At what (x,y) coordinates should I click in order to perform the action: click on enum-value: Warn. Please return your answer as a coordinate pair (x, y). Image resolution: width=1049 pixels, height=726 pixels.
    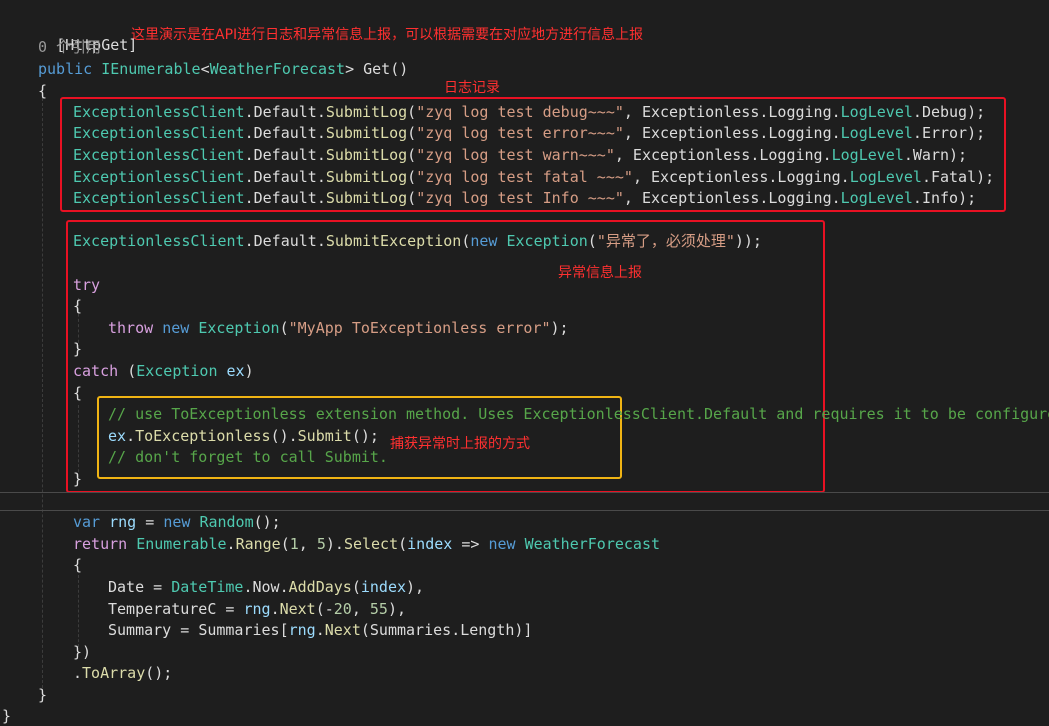
    Looking at the image, I should click on (931, 155).